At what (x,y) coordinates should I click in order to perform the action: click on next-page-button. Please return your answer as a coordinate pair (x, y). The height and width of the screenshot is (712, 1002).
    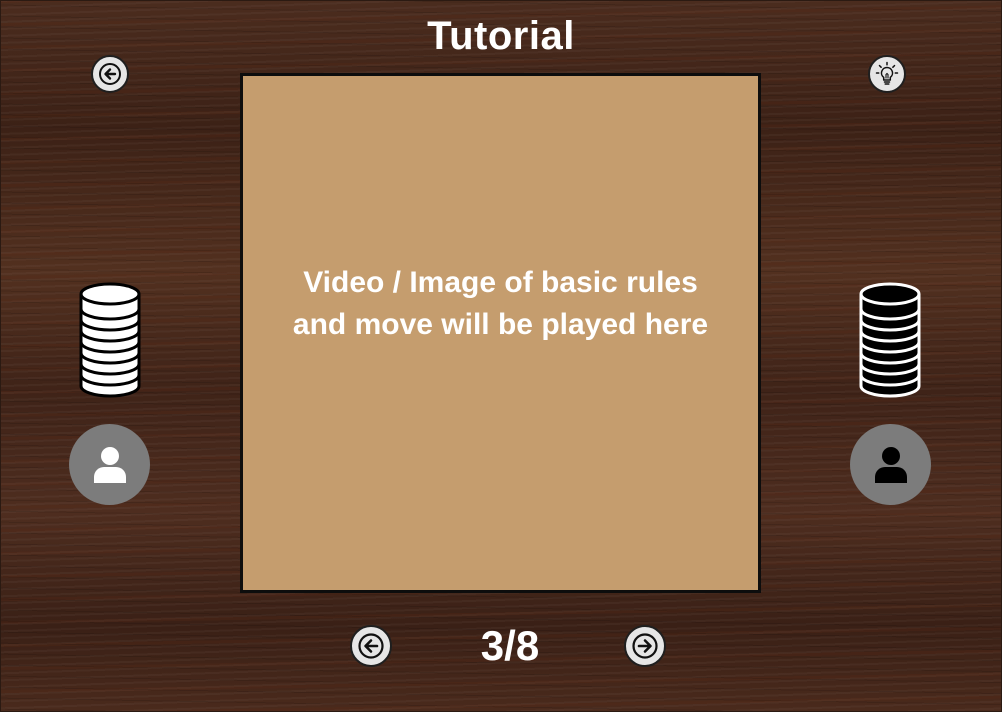
    Looking at the image, I should click on (645, 646).